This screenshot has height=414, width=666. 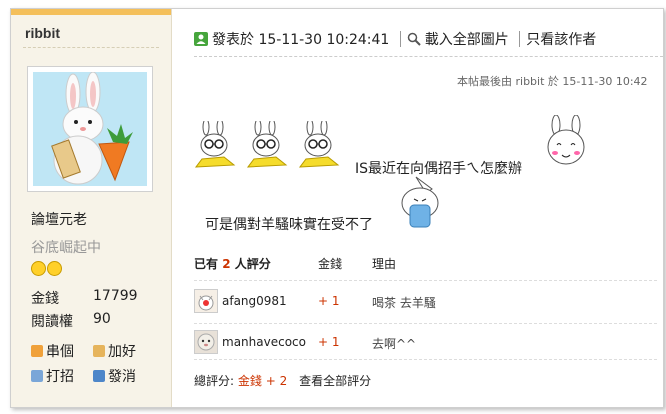 I want to click on action-label: 發消, so click(x=122, y=377).